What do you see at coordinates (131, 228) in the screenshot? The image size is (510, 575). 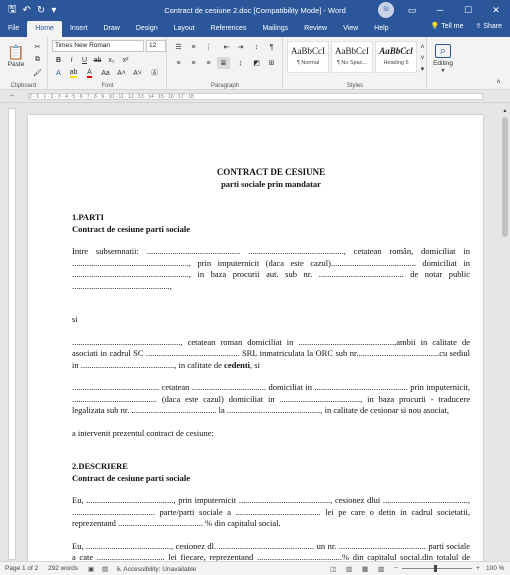 I see `section1-subheading: Contract de cesiune parti sociale` at bounding box center [131, 228].